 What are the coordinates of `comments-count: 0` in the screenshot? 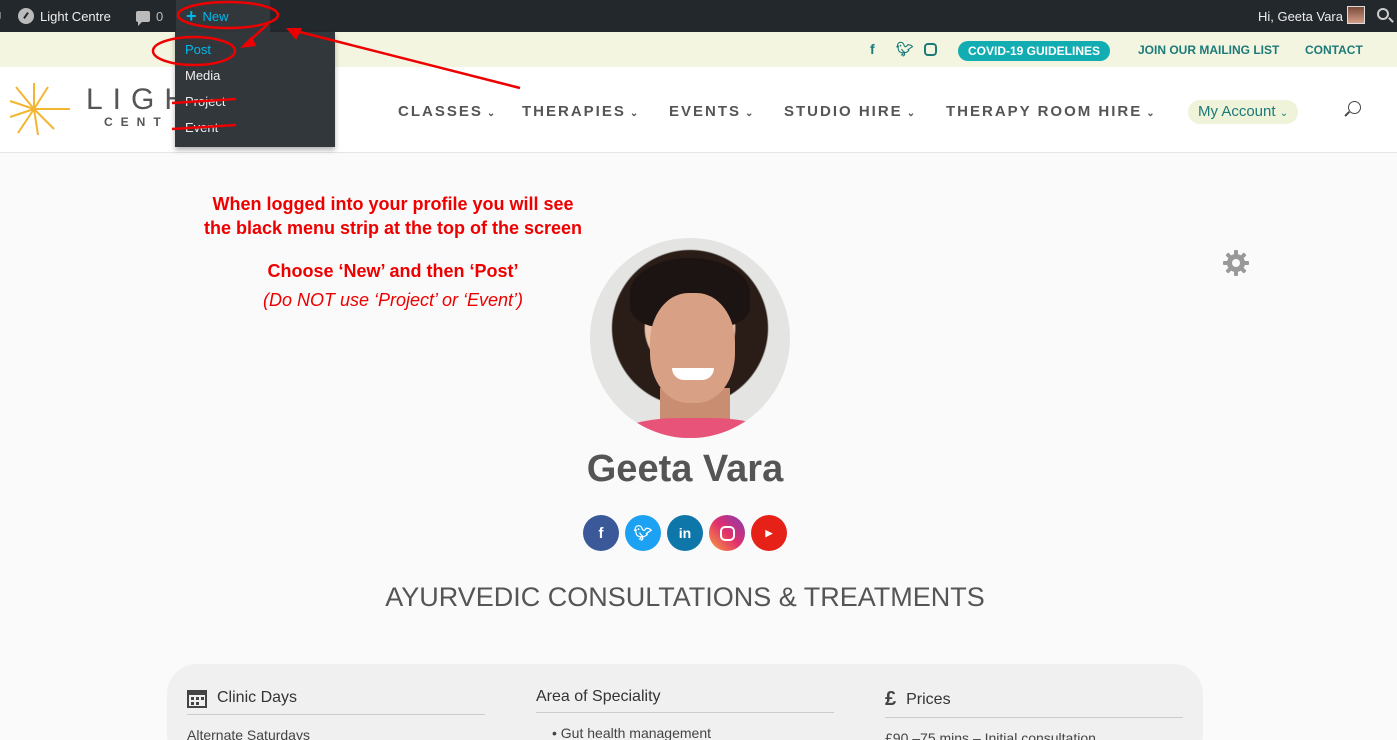 It's located at (160, 16).